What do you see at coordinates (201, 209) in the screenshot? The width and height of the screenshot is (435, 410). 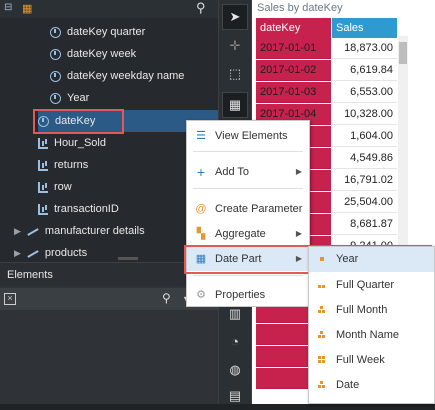 I see `at-icon: @` at bounding box center [201, 209].